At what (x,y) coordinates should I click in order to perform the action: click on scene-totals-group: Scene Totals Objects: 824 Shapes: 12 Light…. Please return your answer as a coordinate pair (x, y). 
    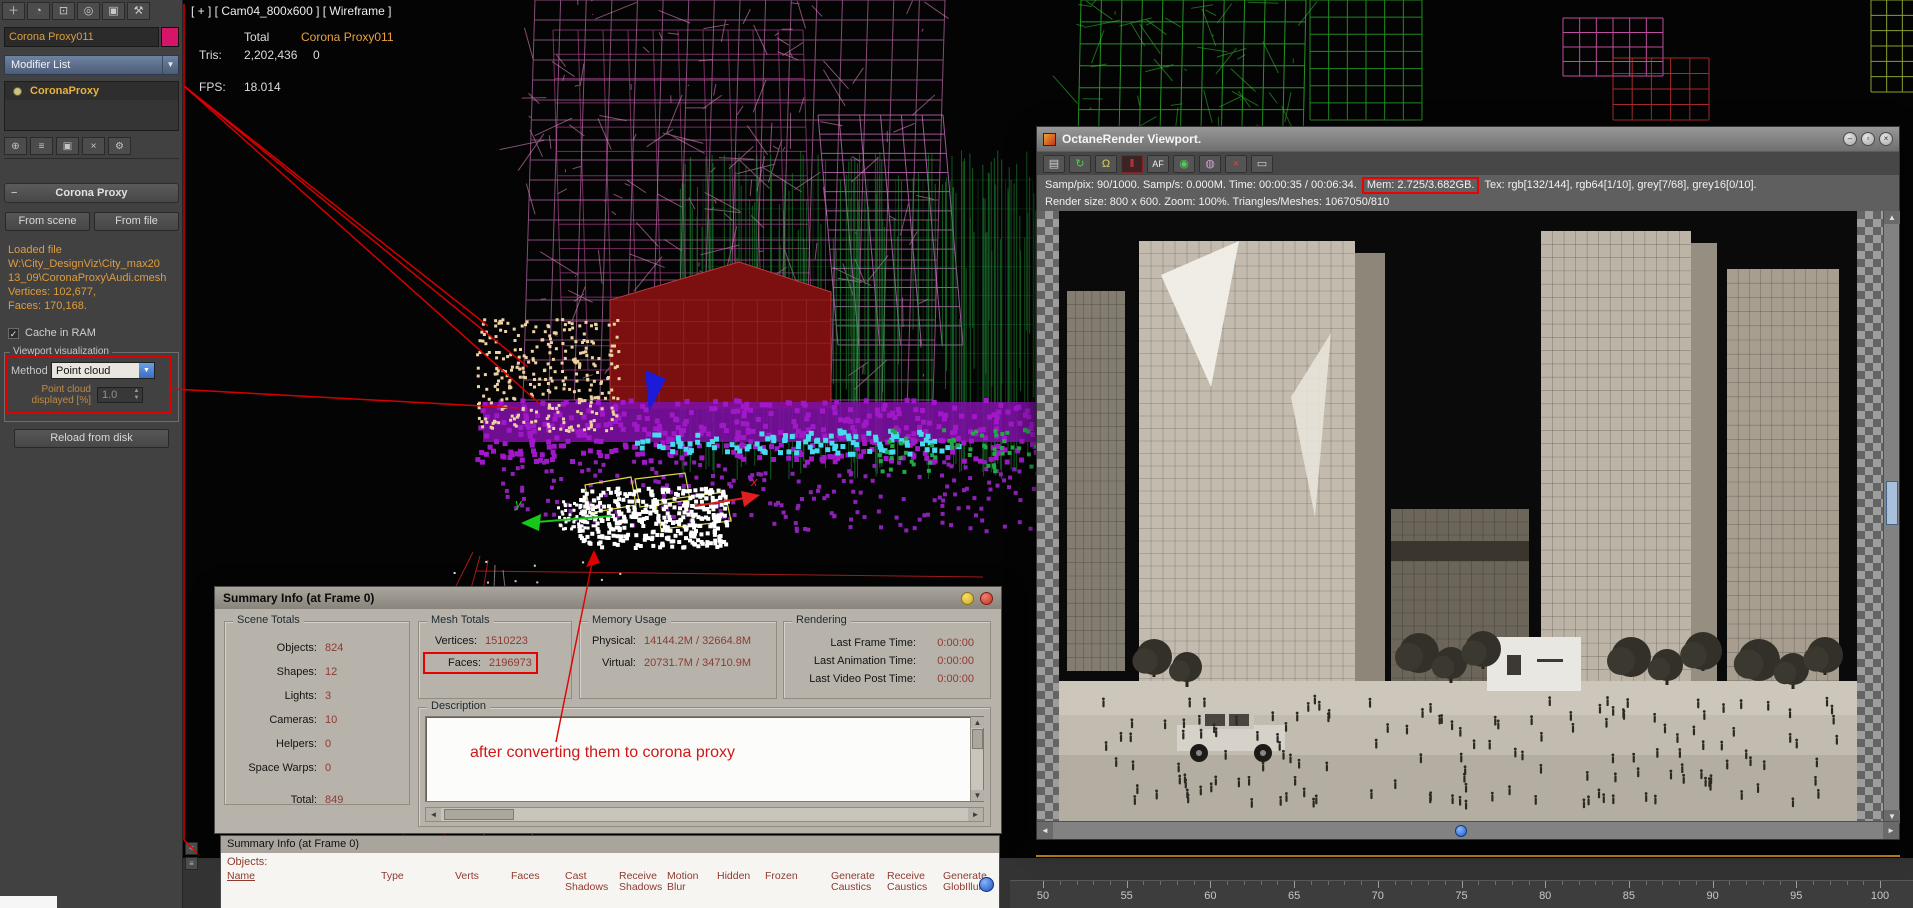
    Looking at the image, I should click on (317, 710).